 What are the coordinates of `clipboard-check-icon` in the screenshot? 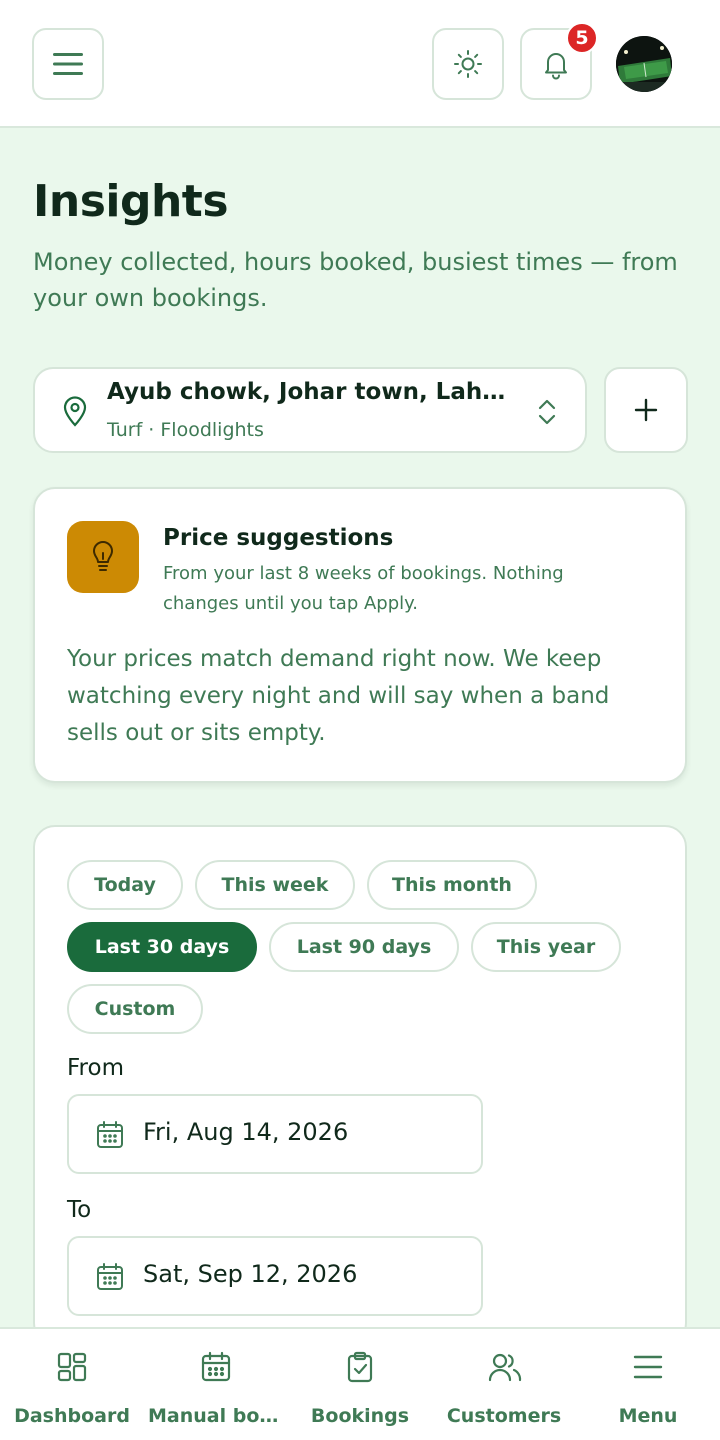 It's located at (360, 1367).